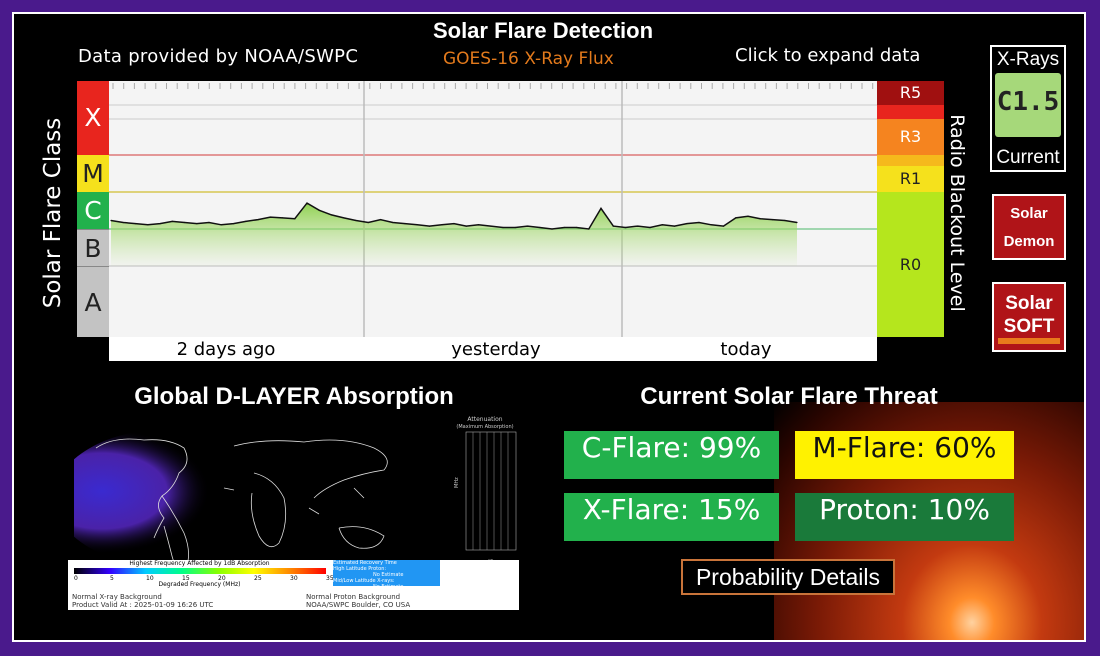 The width and height of the screenshot is (1100, 656). What do you see at coordinates (910, 160) in the screenshot?
I see `radio-r2-band` at bounding box center [910, 160].